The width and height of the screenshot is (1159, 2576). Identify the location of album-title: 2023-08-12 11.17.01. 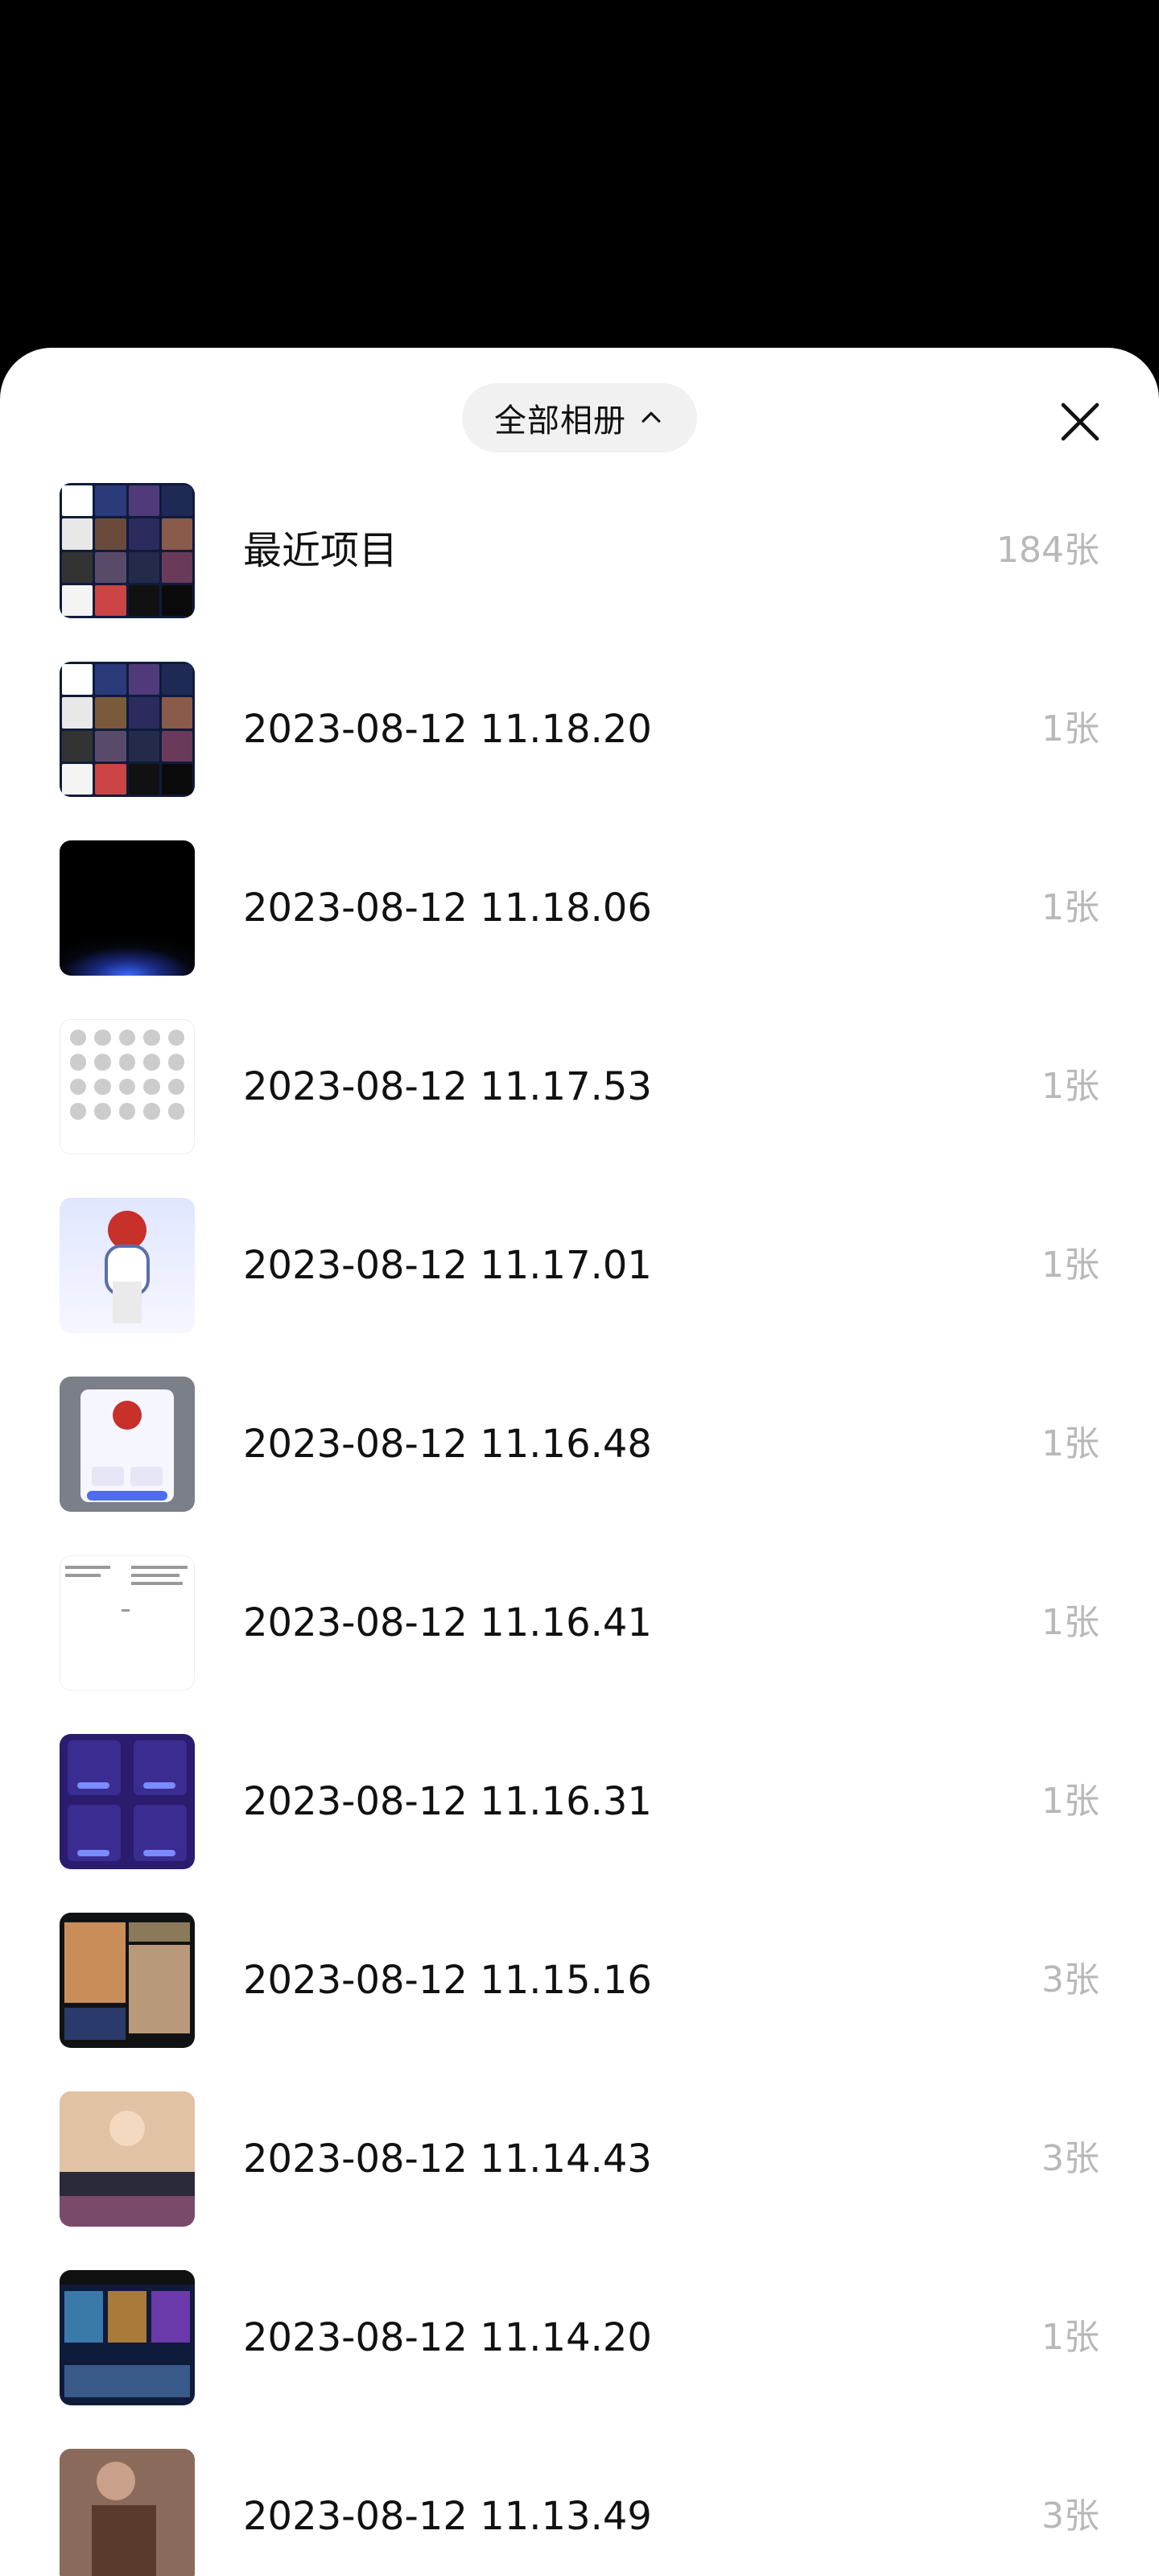
(447, 1265).